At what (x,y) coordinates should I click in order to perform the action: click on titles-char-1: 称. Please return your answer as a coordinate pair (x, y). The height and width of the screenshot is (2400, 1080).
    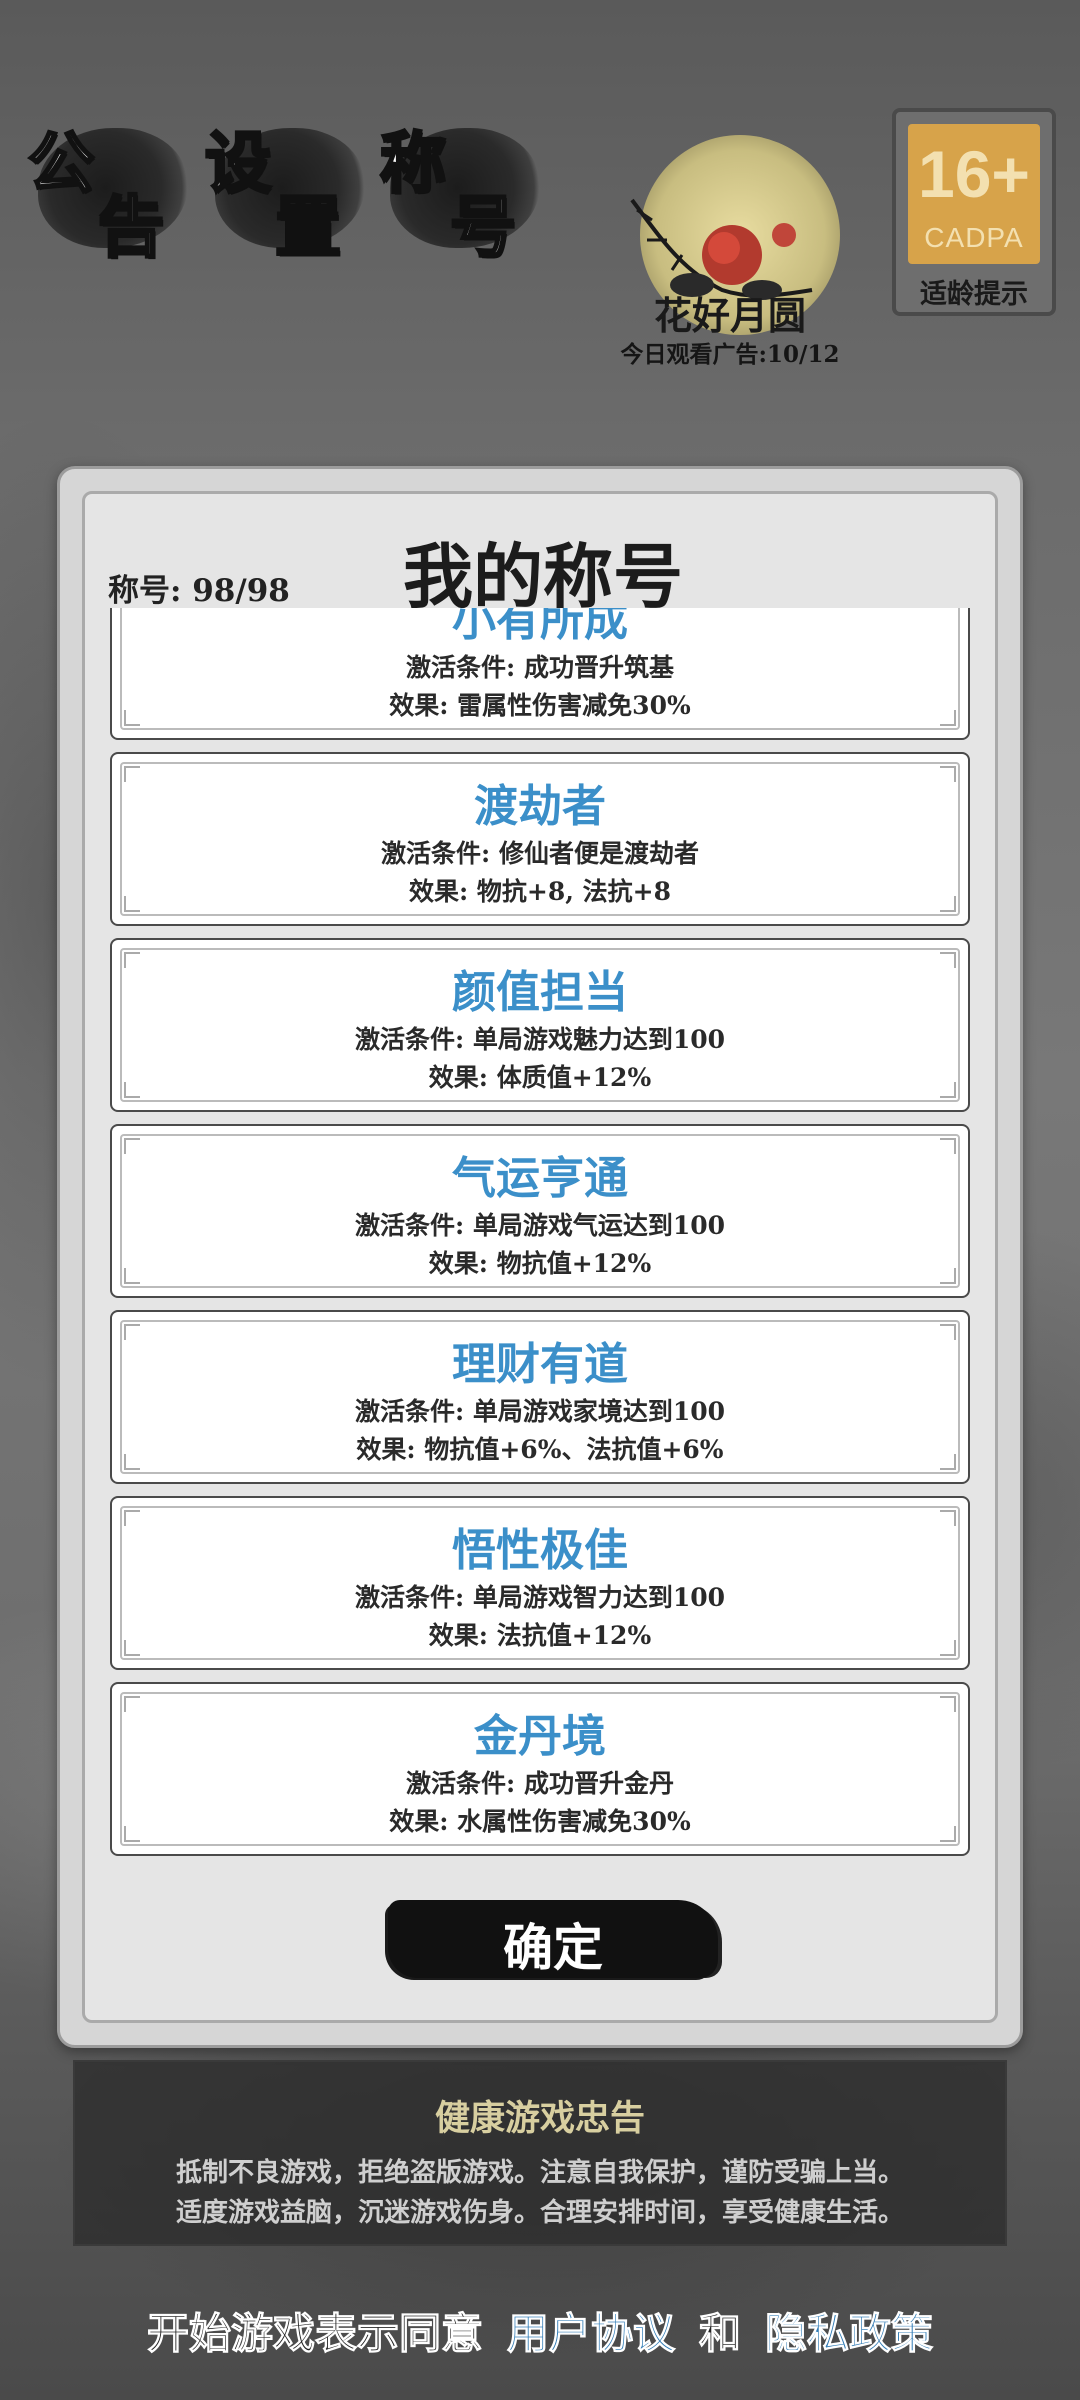
    Looking at the image, I should click on (413, 163).